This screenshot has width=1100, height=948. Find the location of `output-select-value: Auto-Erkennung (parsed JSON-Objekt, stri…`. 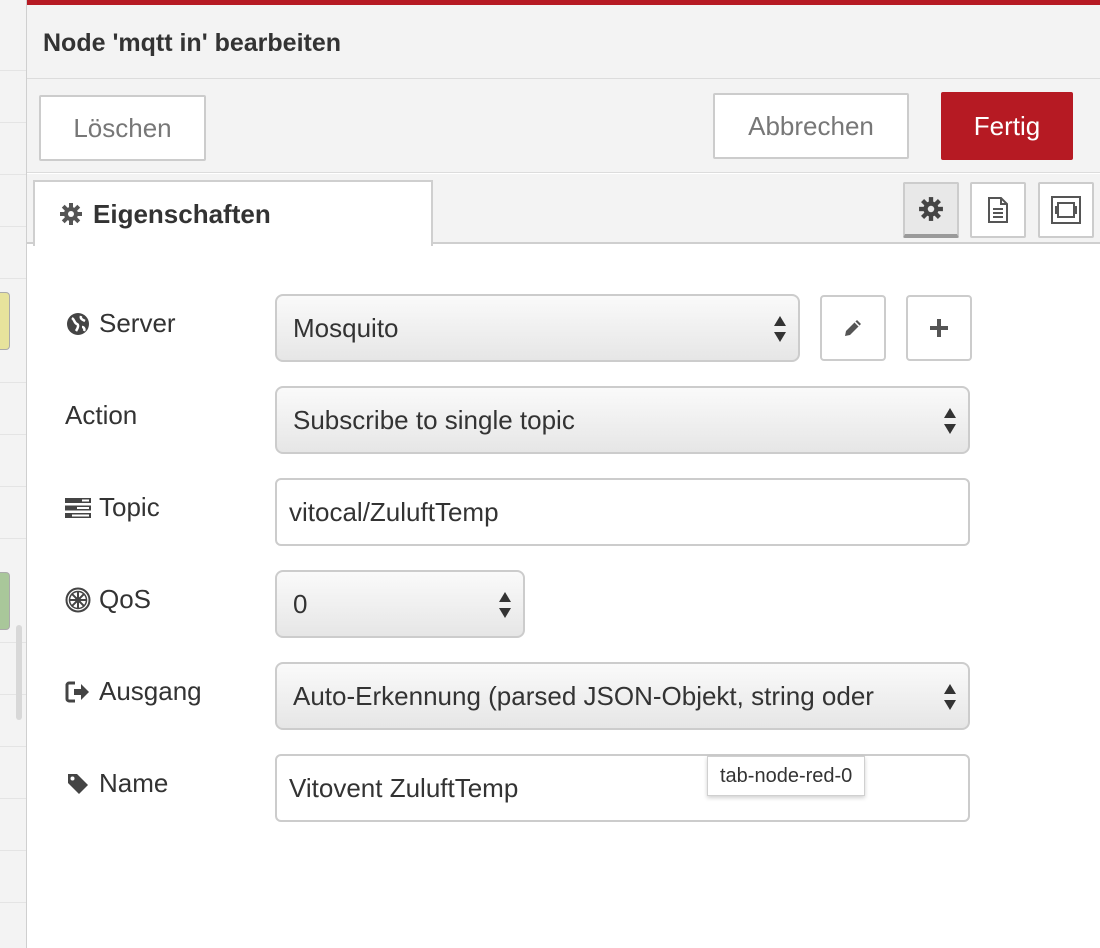

output-select-value: Auto-Erkennung (parsed JSON-Objekt, stri… is located at coordinates (583, 695).